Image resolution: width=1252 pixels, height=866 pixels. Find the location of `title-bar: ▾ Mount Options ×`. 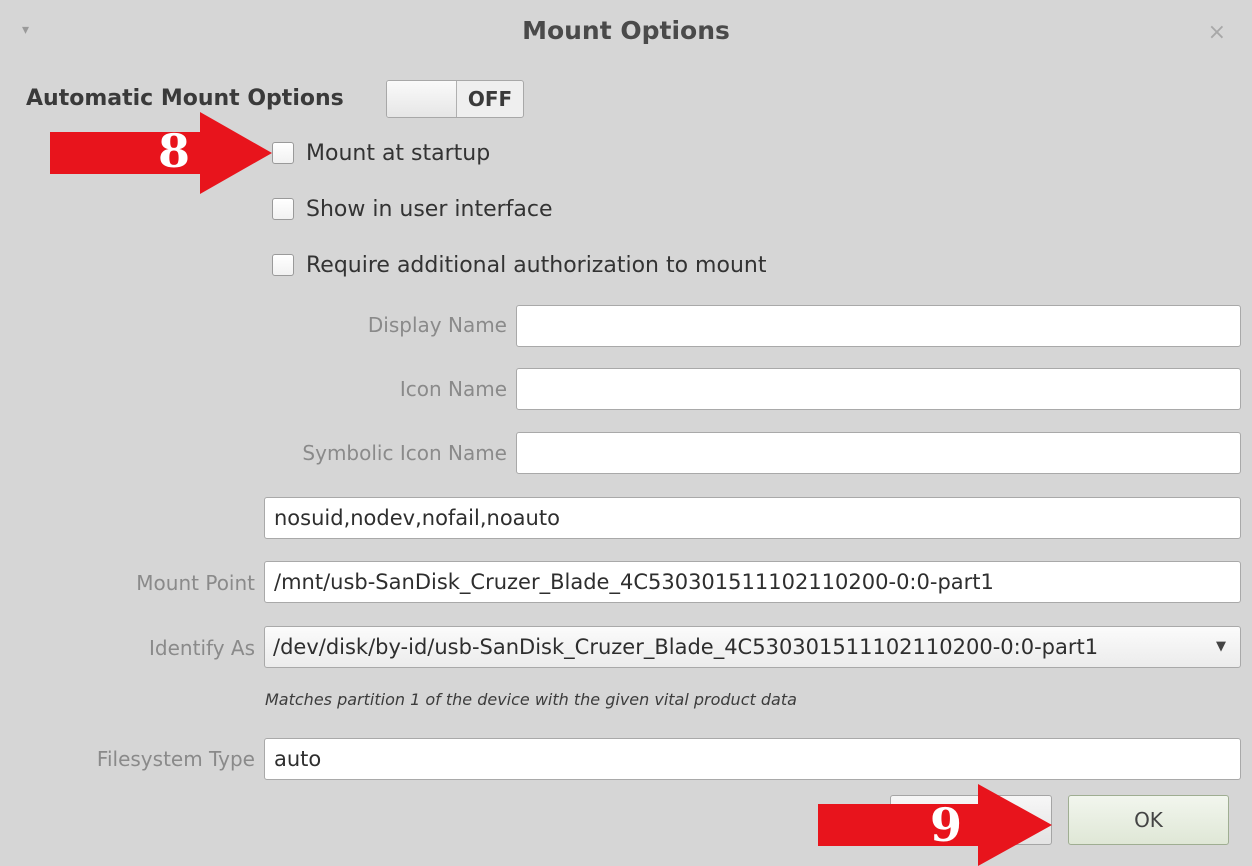

title-bar: ▾ Mount Options × is located at coordinates (626, 32).